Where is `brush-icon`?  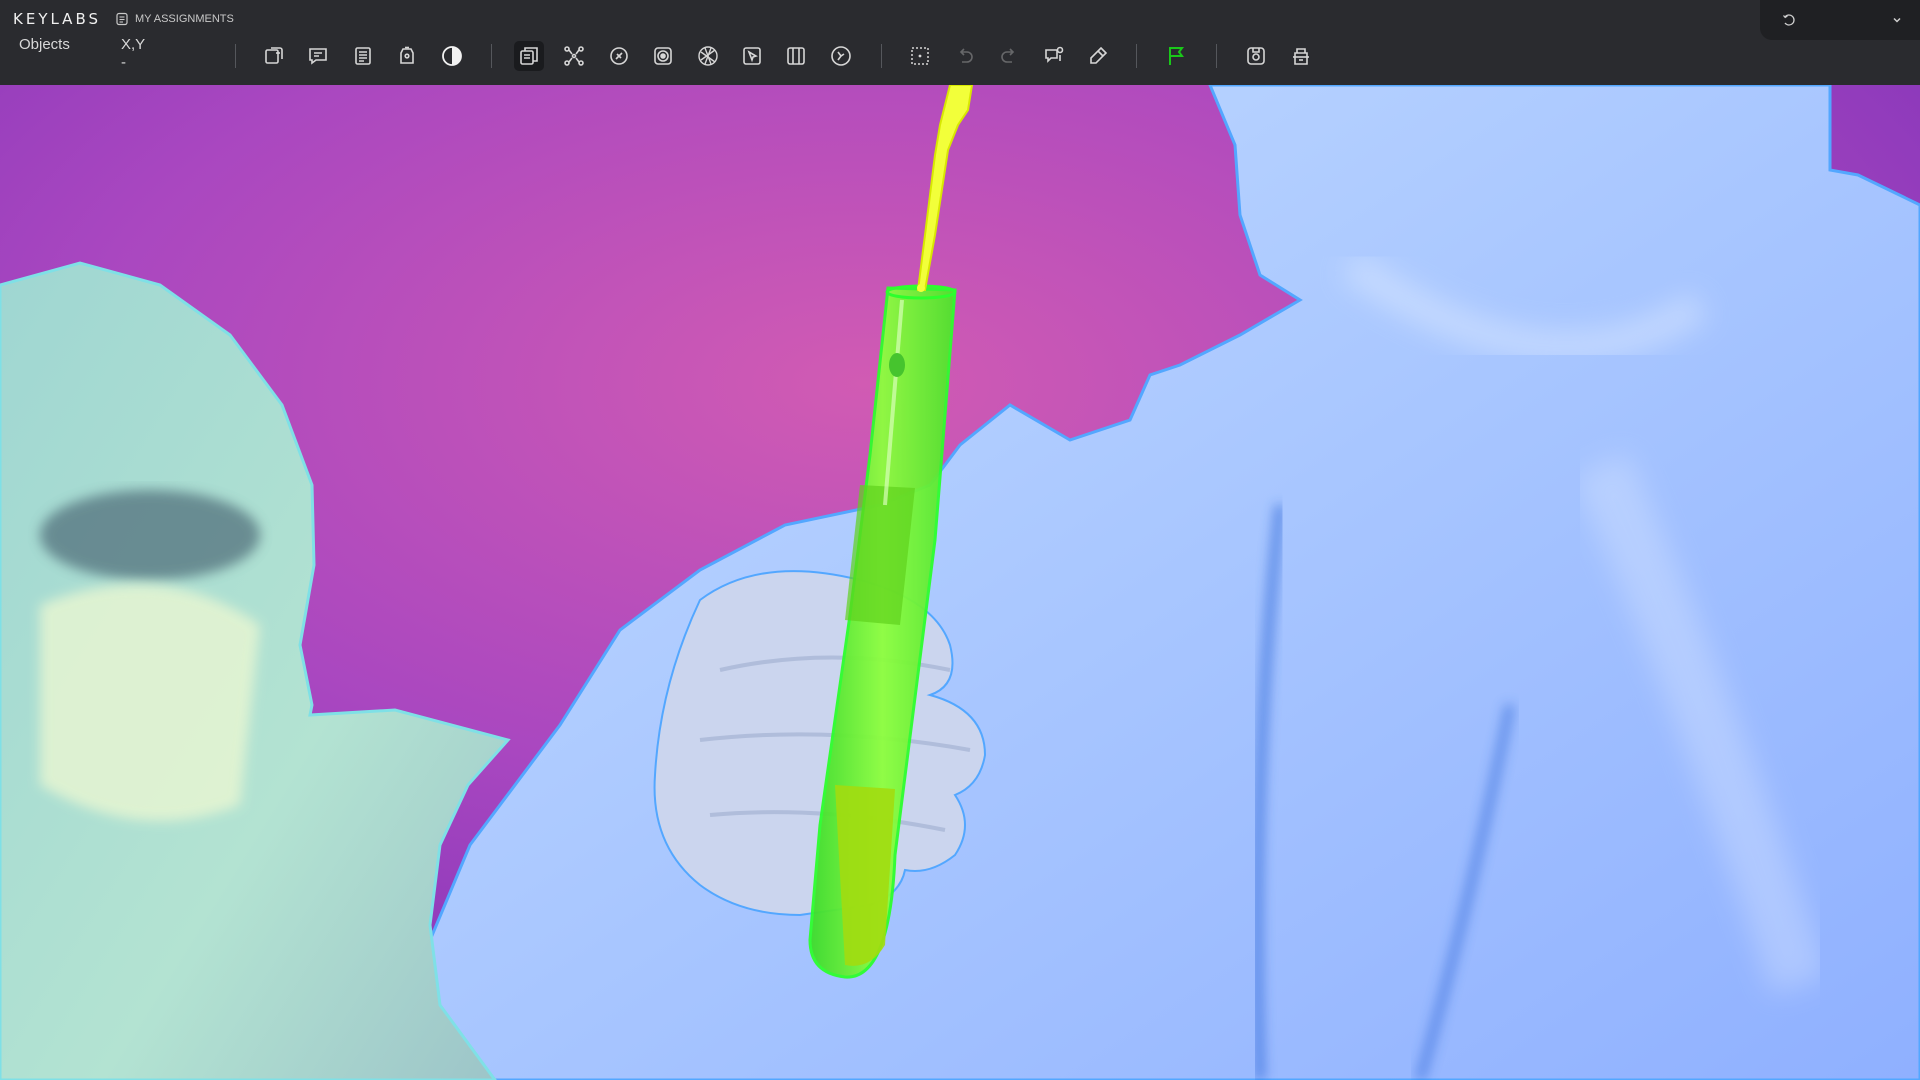
brush-icon is located at coordinates (619, 56).